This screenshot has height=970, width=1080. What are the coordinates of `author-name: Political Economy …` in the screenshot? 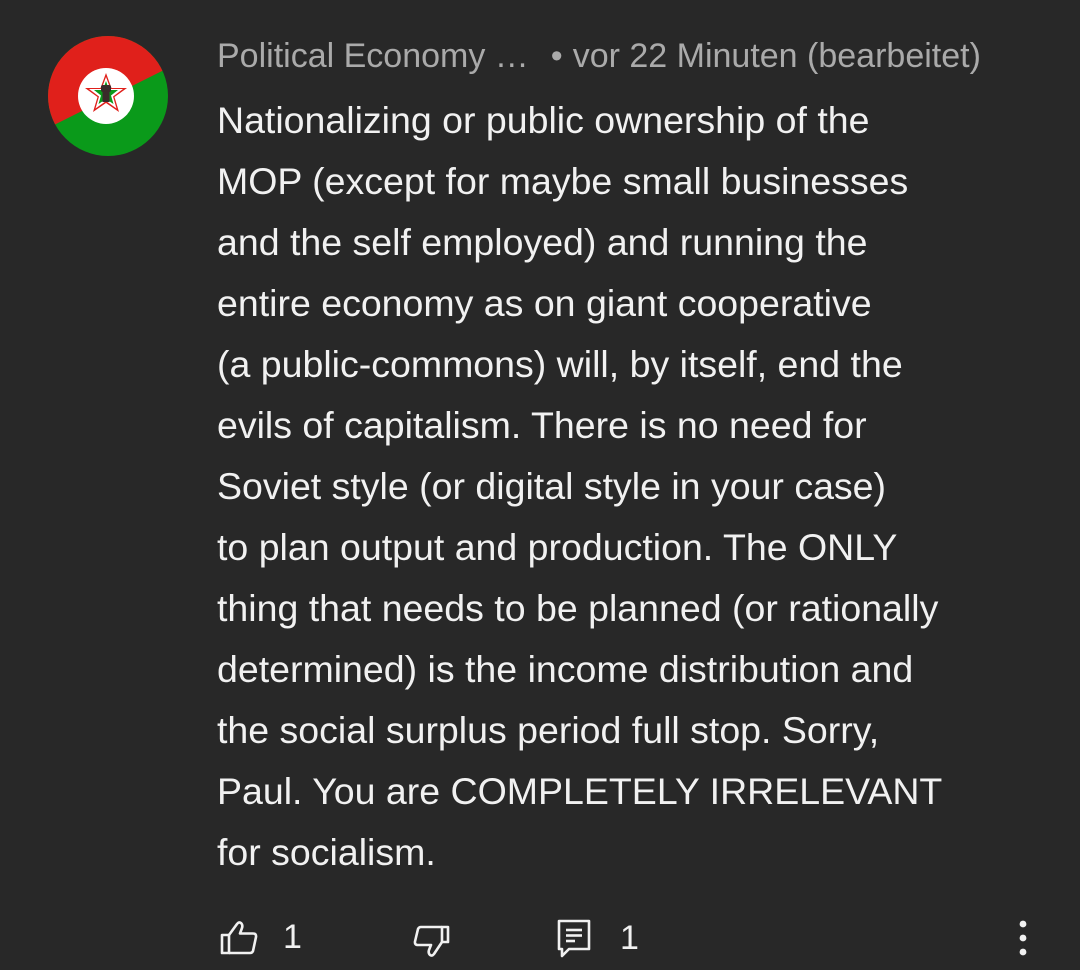 It's located at (373, 56).